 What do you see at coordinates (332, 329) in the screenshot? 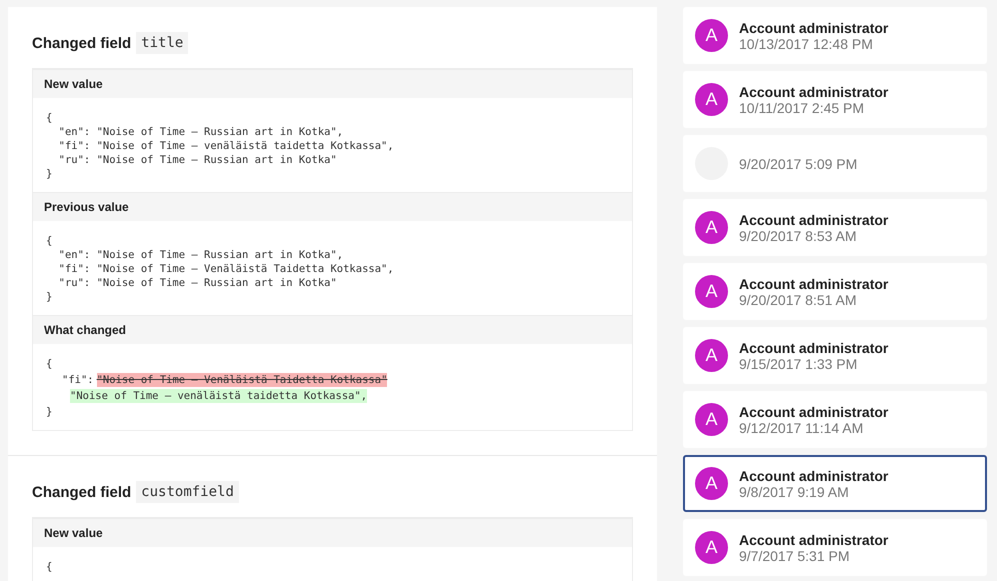
I see `block-header: What changed` at bounding box center [332, 329].